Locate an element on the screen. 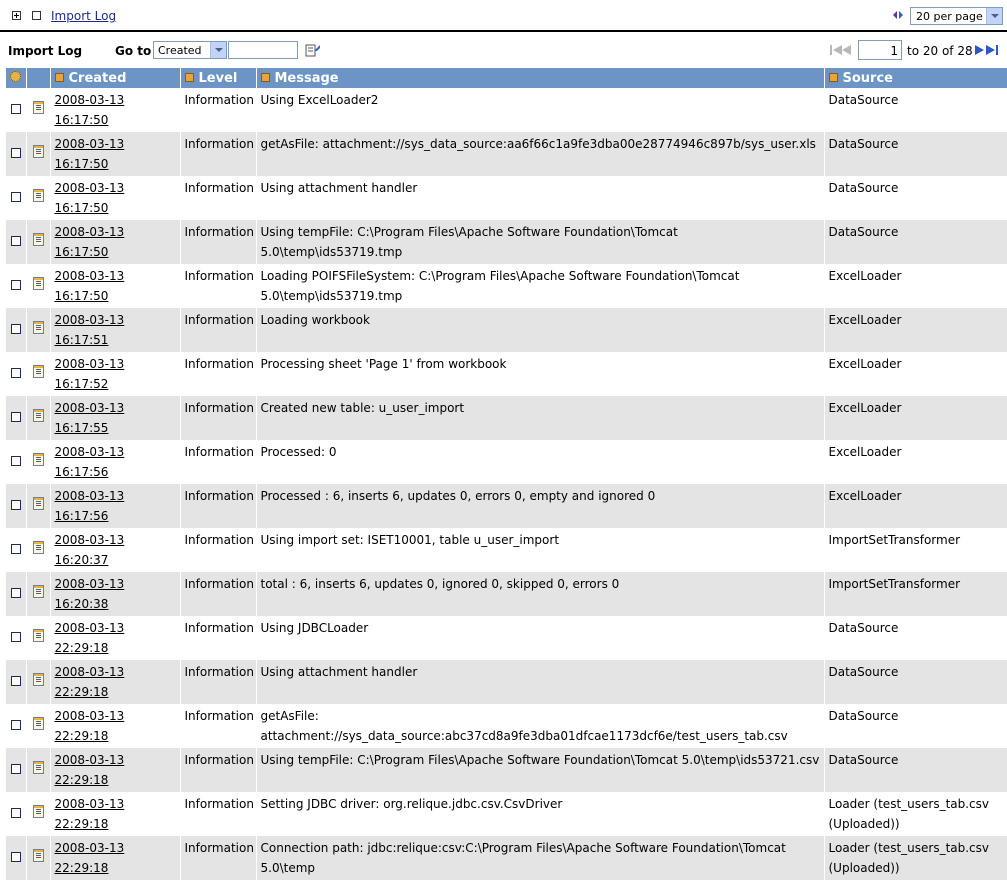 The image size is (1007, 880). column-header-label: Created is located at coordinates (98, 78).